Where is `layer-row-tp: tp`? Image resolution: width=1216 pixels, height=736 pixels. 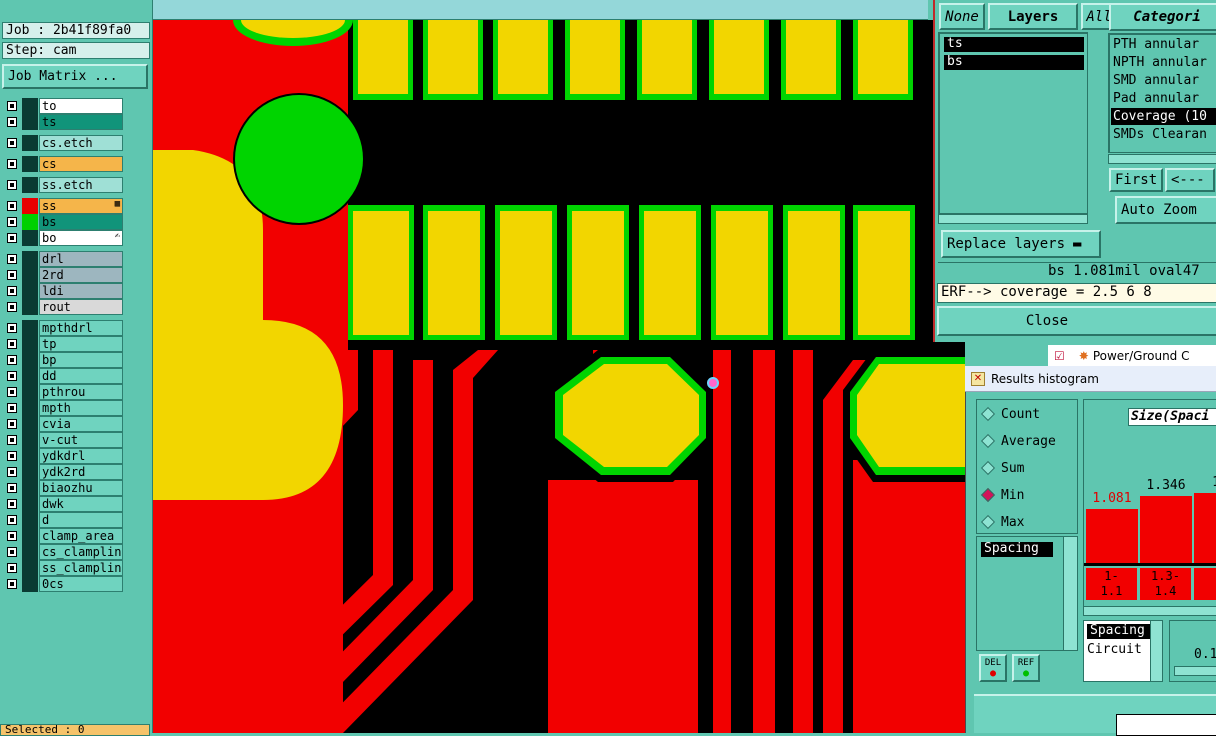 layer-row-tp: tp is located at coordinates (63, 344).